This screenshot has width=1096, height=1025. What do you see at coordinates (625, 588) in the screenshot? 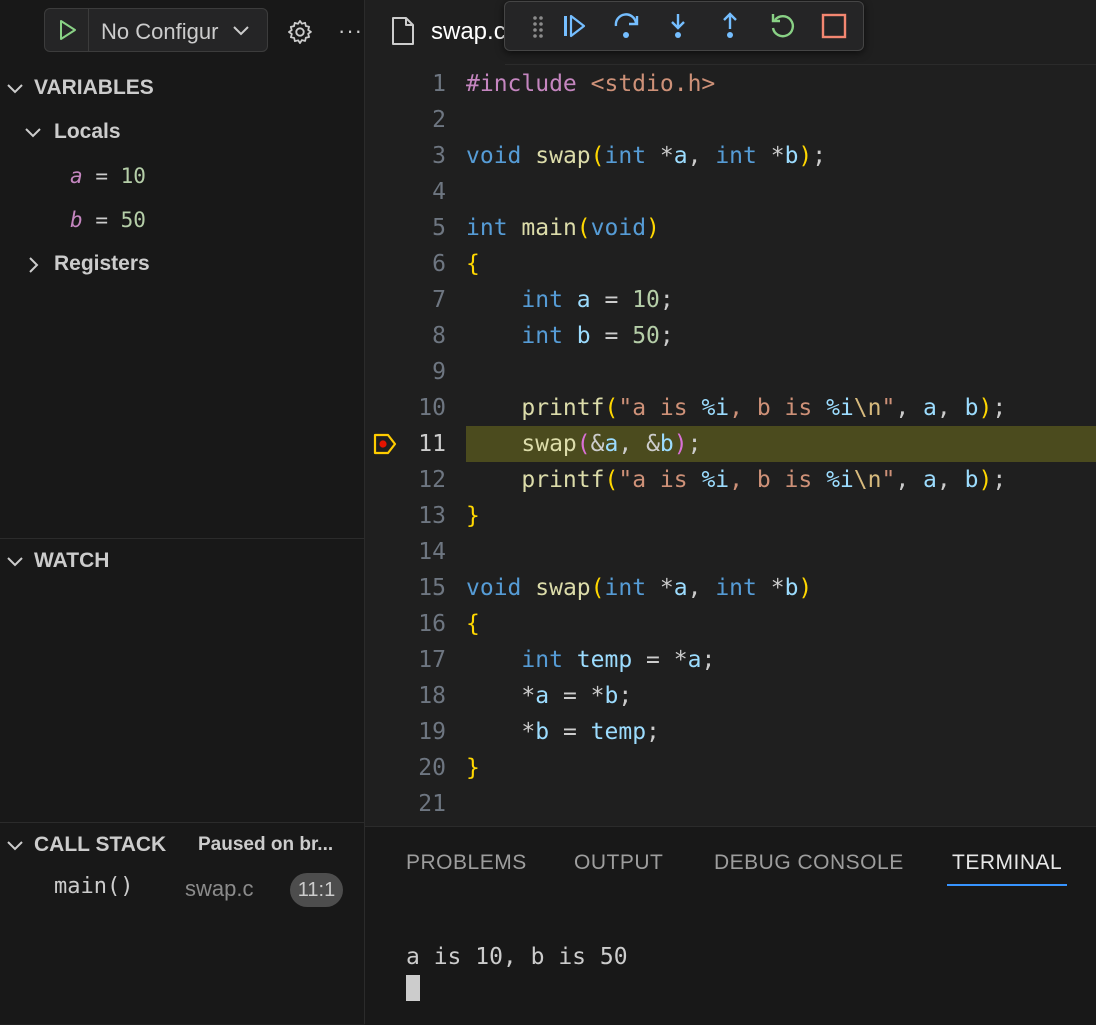
I see `code-token: int` at bounding box center [625, 588].